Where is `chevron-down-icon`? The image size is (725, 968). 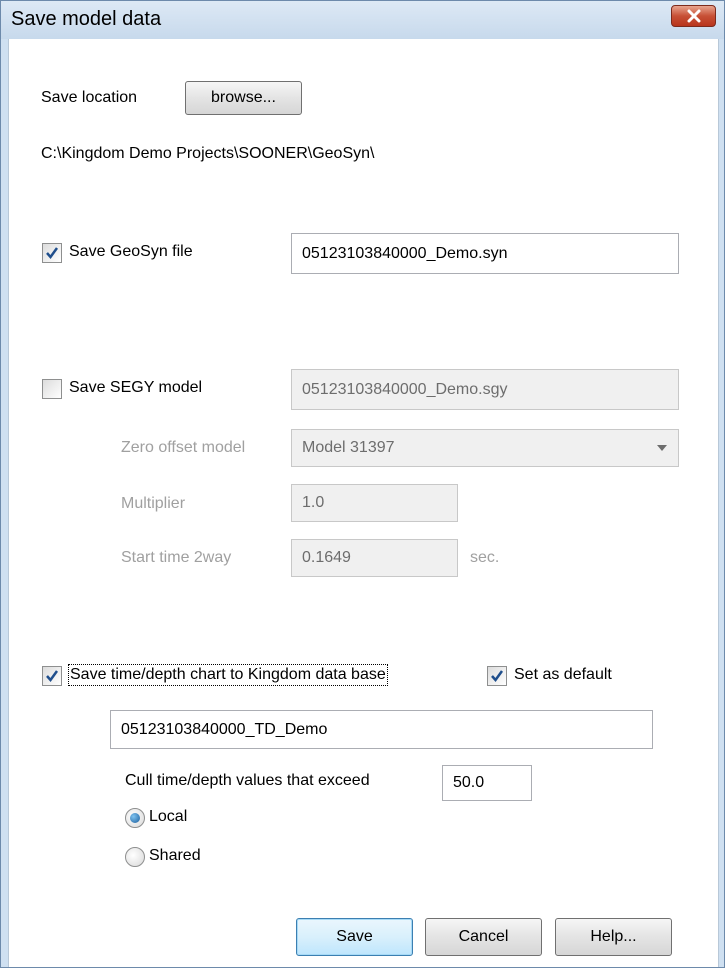 chevron-down-icon is located at coordinates (662, 448).